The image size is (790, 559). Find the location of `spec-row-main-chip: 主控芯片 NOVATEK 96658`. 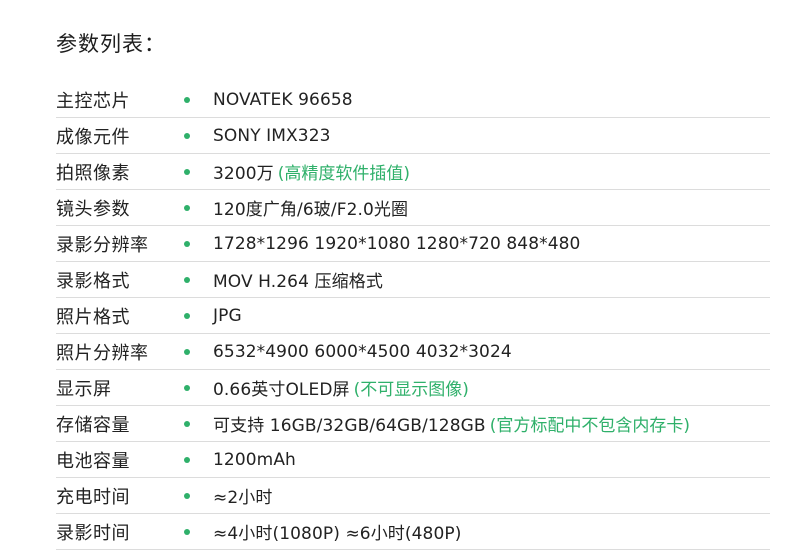

spec-row-main-chip: 主控芯片 NOVATEK 96658 is located at coordinates (413, 100).